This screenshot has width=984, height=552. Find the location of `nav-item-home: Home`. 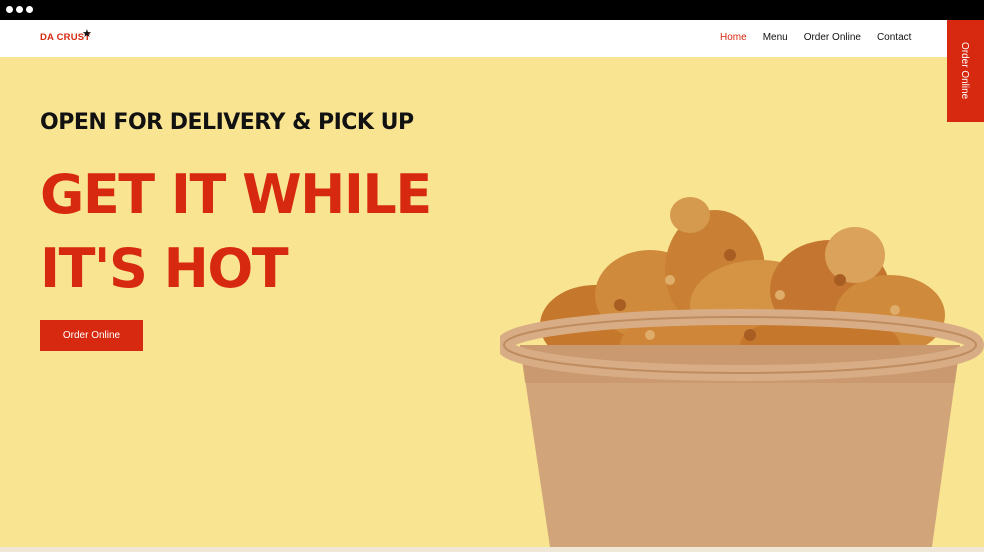

nav-item-home: Home is located at coordinates (733, 37).